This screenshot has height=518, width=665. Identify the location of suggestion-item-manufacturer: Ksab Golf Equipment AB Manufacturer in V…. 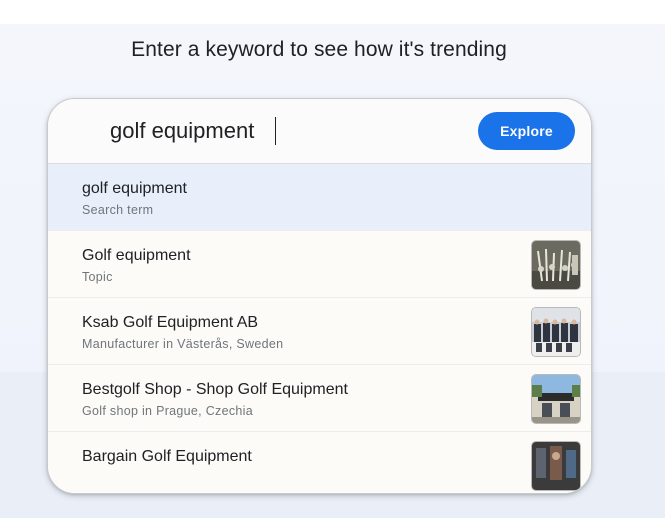
(319, 331).